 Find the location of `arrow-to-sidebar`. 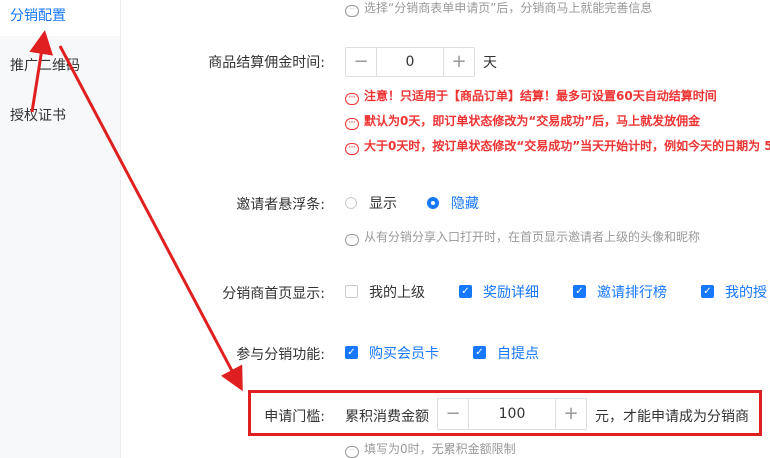

arrow-to-sidebar is located at coordinates (41, 71).